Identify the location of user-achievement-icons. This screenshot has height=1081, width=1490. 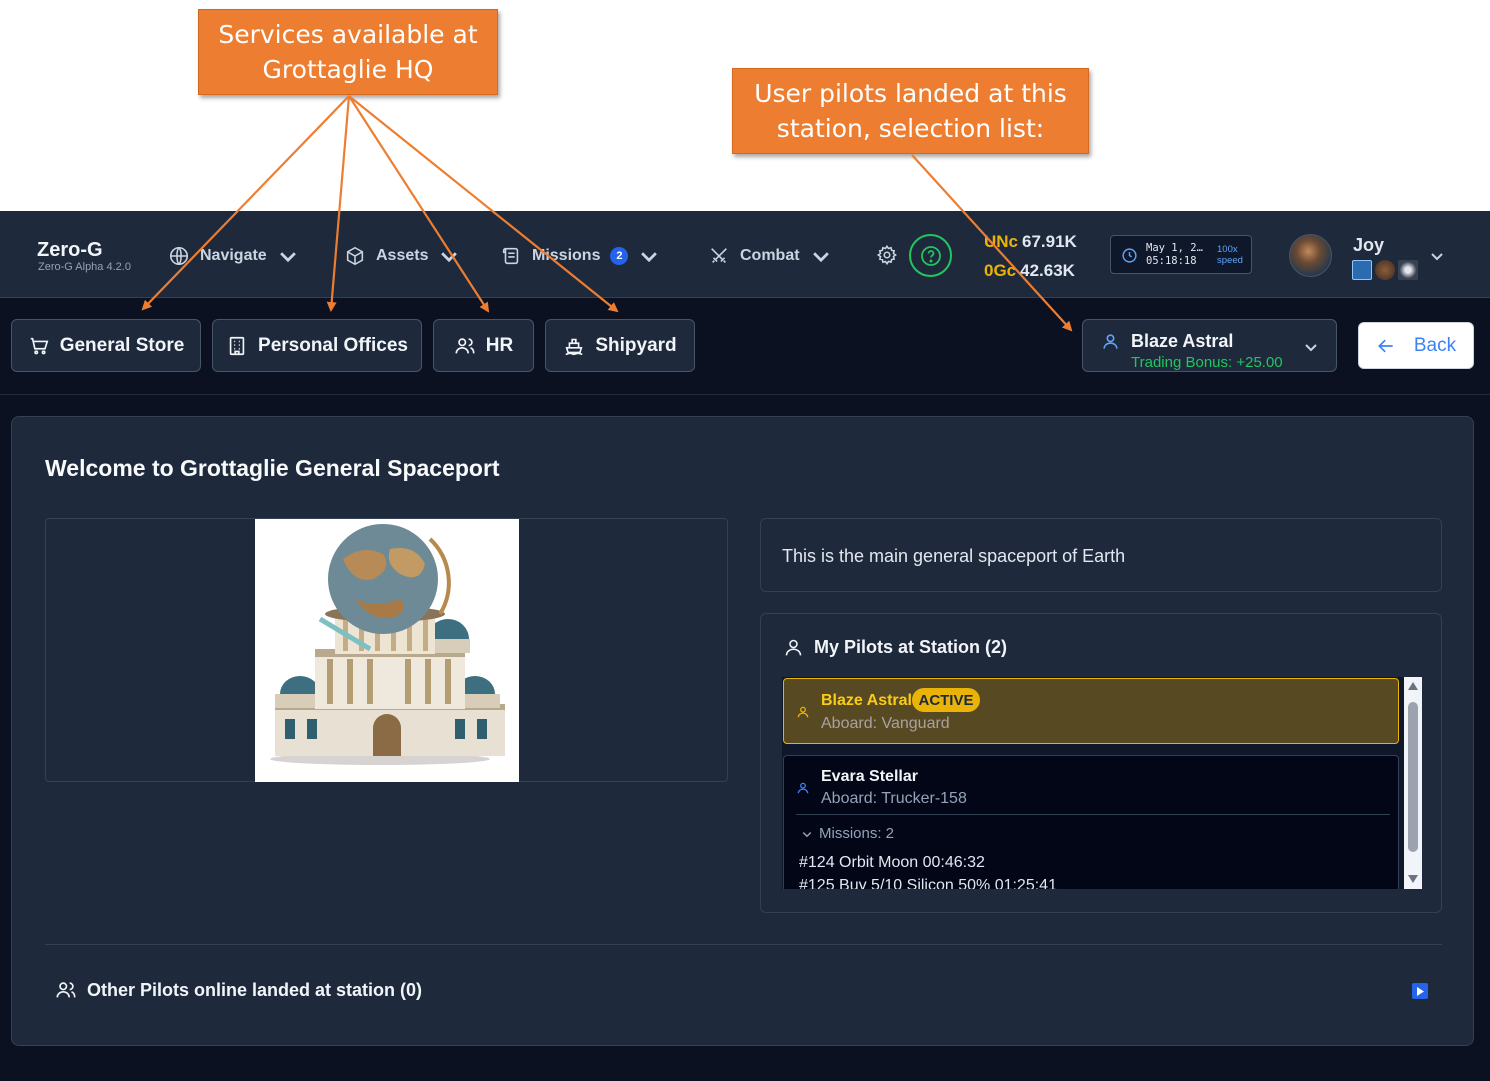
(1385, 270).